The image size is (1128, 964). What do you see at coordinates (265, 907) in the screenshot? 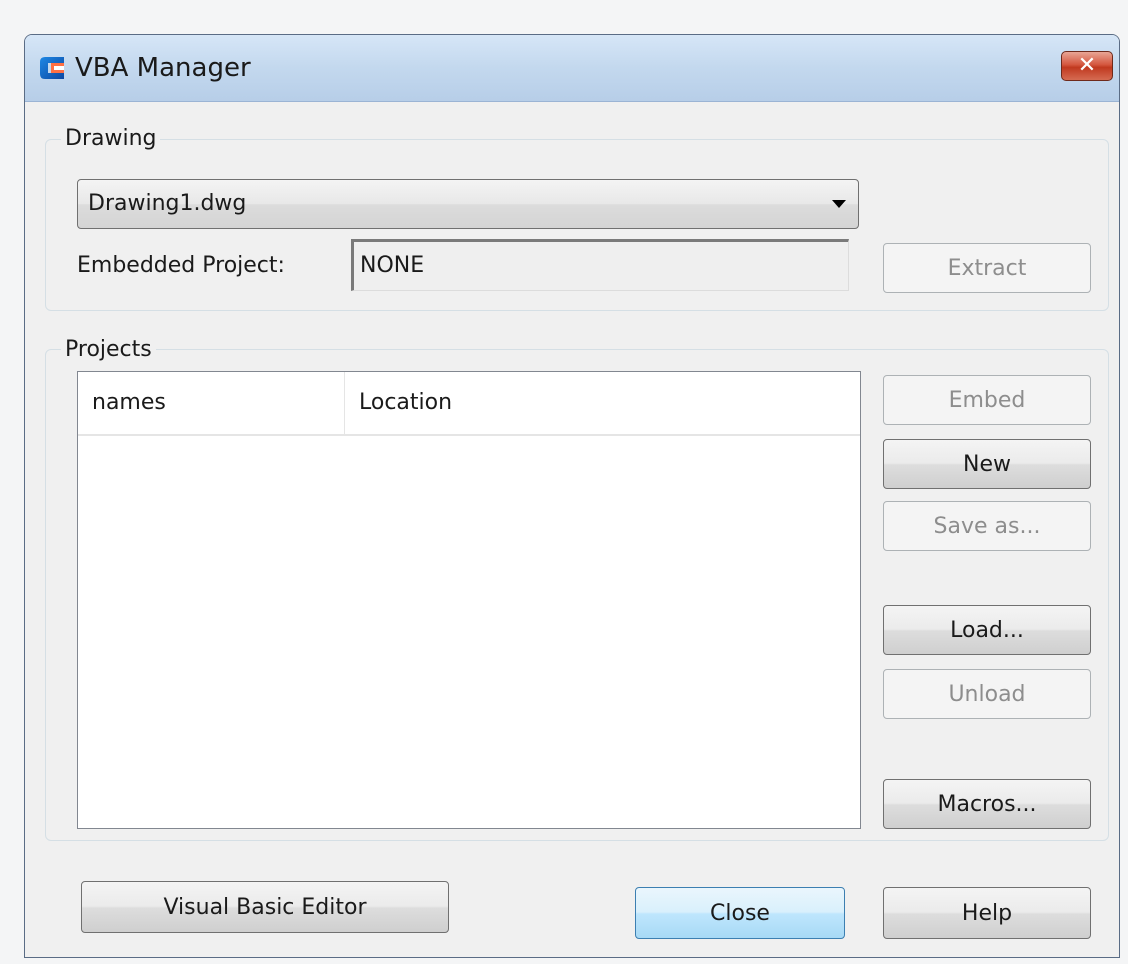
I see `visual-basic-editor-button: Visual Basic Editor` at bounding box center [265, 907].